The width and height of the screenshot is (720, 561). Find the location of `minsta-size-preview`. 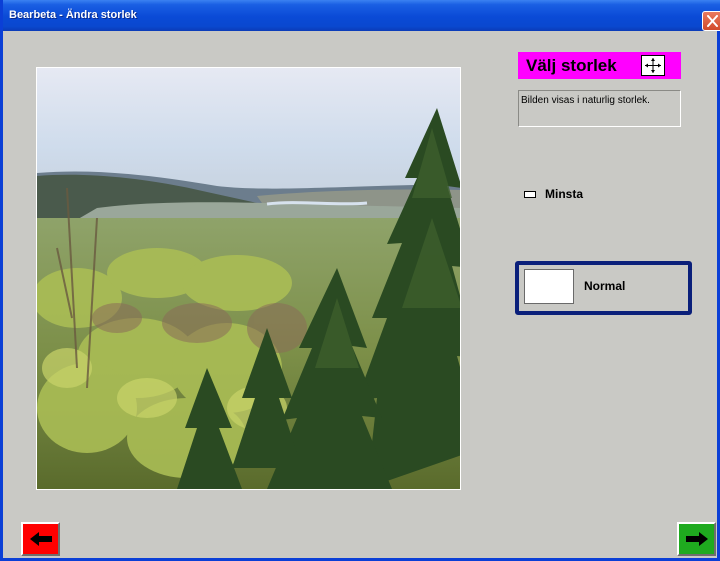

minsta-size-preview is located at coordinates (530, 194).